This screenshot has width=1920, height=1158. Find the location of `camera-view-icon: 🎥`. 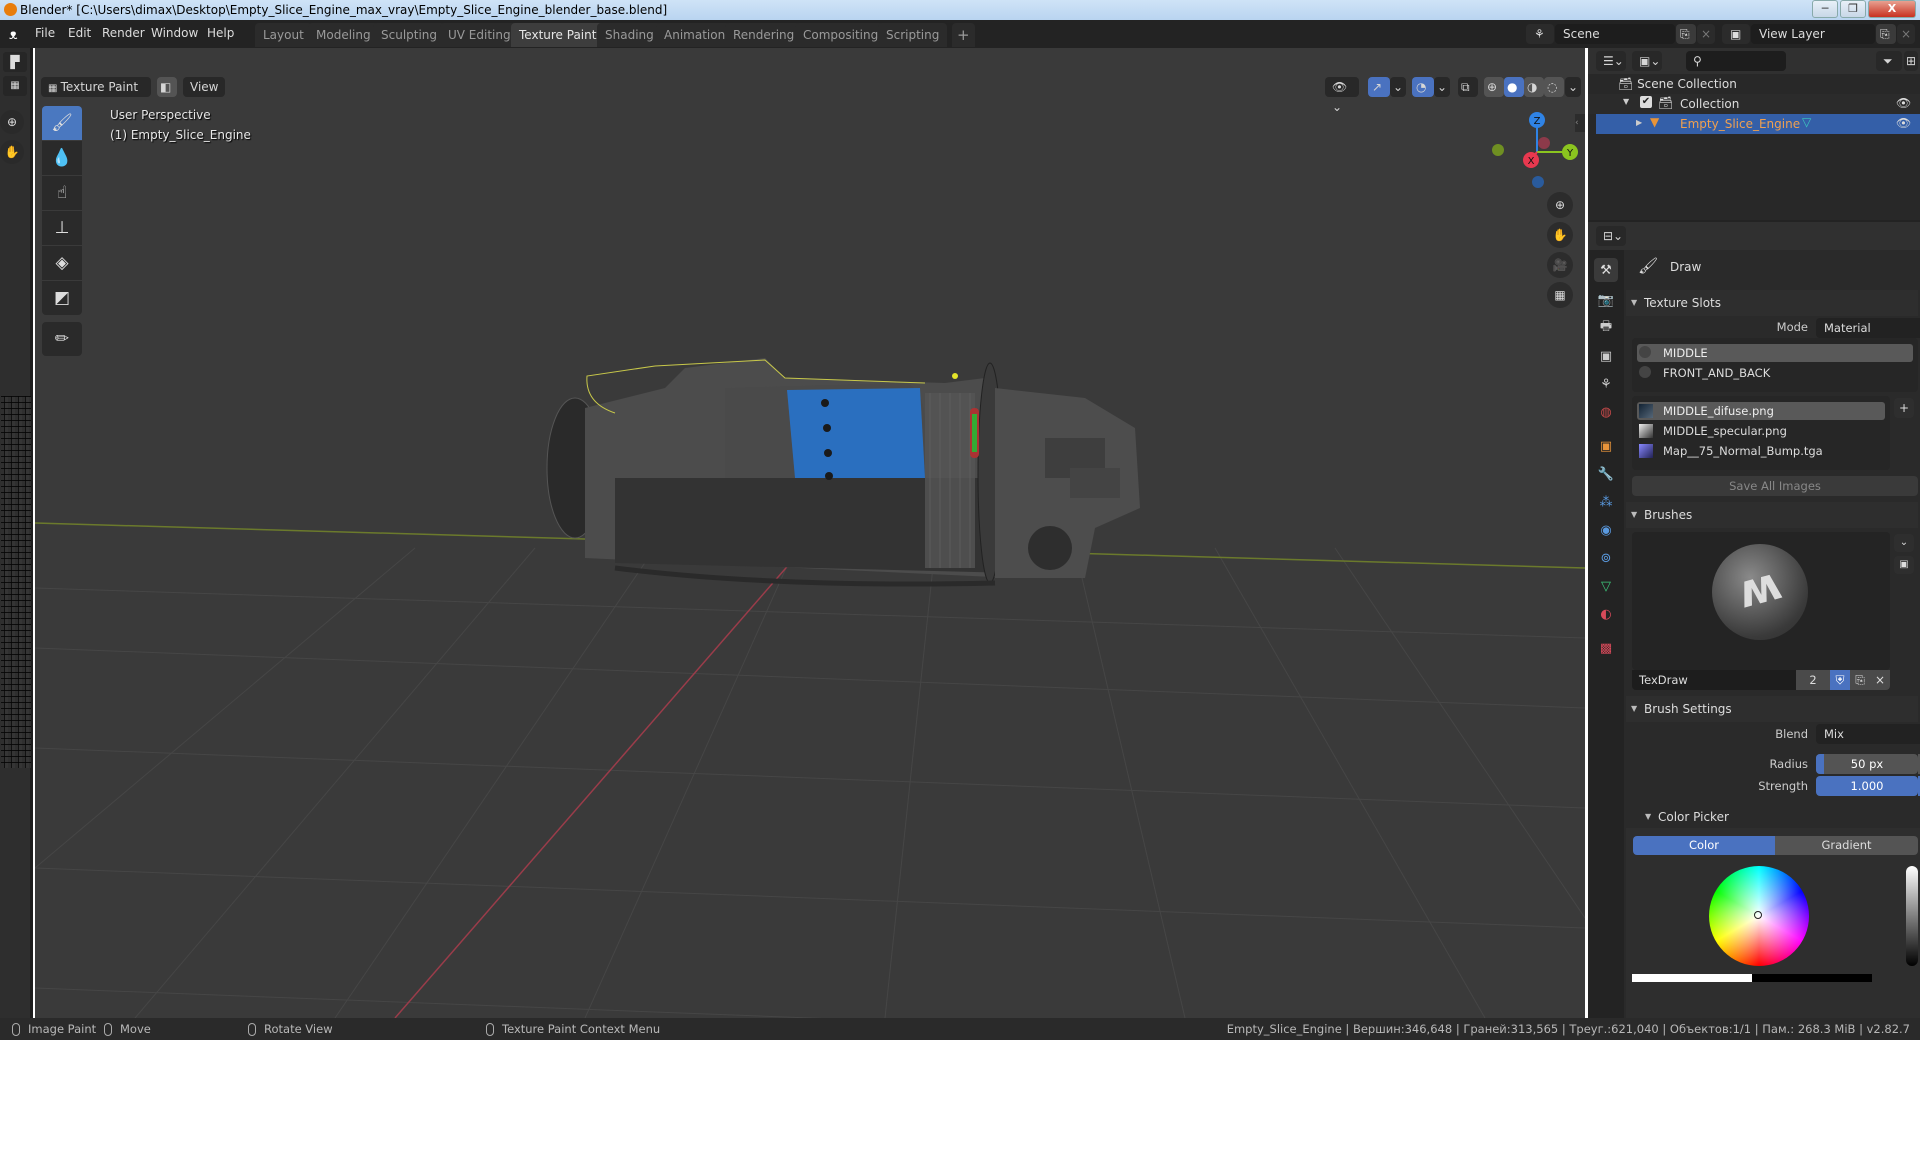

camera-view-icon: 🎥 is located at coordinates (1560, 265).